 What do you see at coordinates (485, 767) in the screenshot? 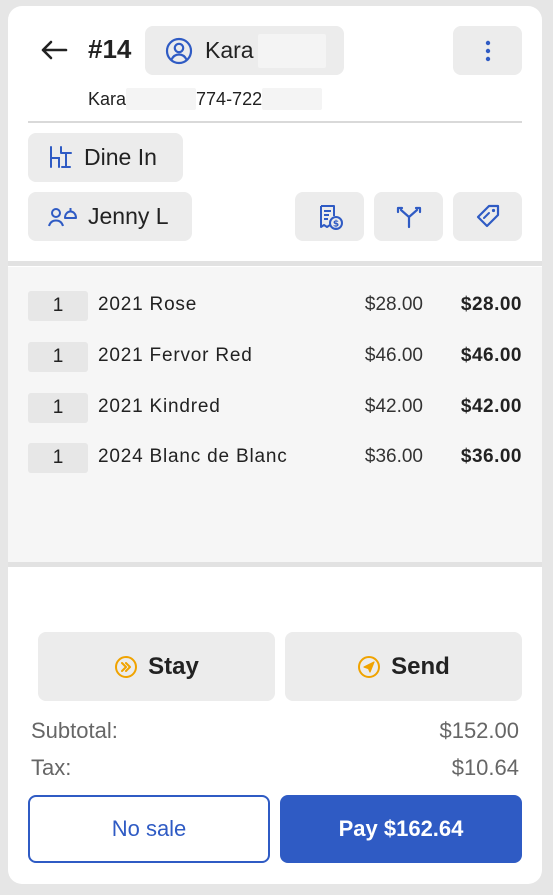
I see `tax-value: $10.64` at bounding box center [485, 767].